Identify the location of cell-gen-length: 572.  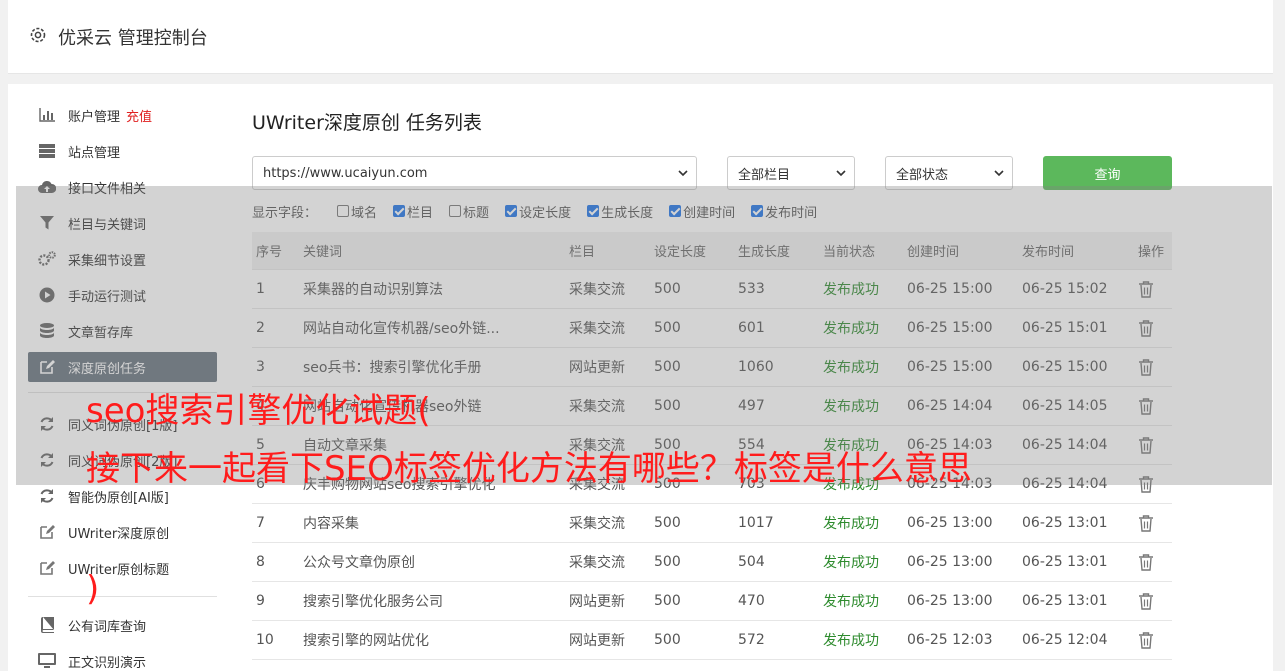
(751, 640).